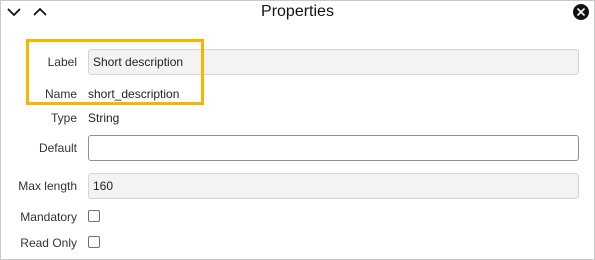 The width and height of the screenshot is (595, 260). Describe the element at coordinates (60, 94) in the screenshot. I see `name-caption: Name` at that location.